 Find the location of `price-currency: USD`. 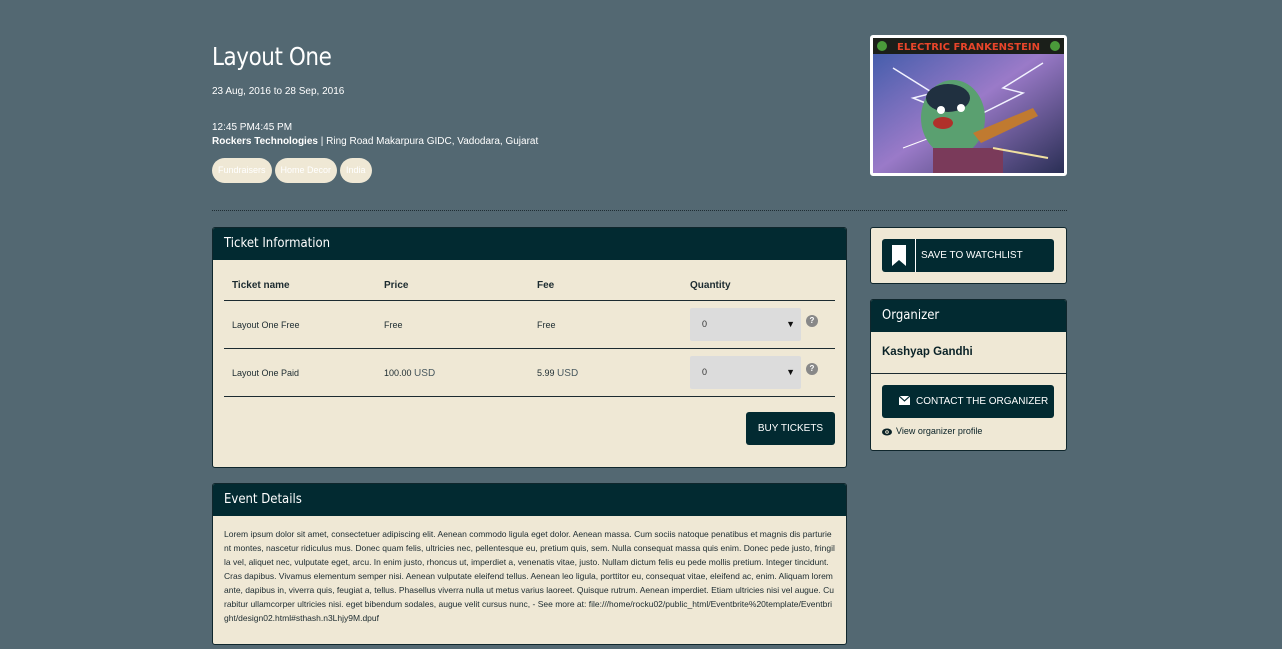

price-currency: USD is located at coordinates (425, 373).